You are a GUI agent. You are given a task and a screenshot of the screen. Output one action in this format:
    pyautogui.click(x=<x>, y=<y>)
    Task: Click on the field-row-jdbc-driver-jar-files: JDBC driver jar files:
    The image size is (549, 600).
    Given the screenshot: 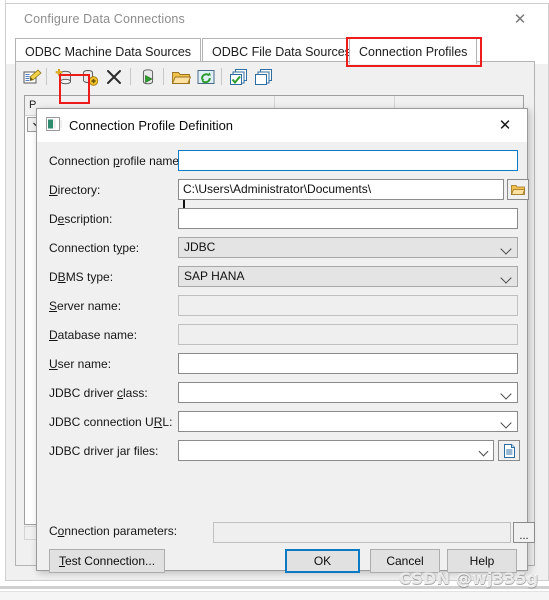 What is the action you would take?
    pyautogui.click(x=282, y=453)
    